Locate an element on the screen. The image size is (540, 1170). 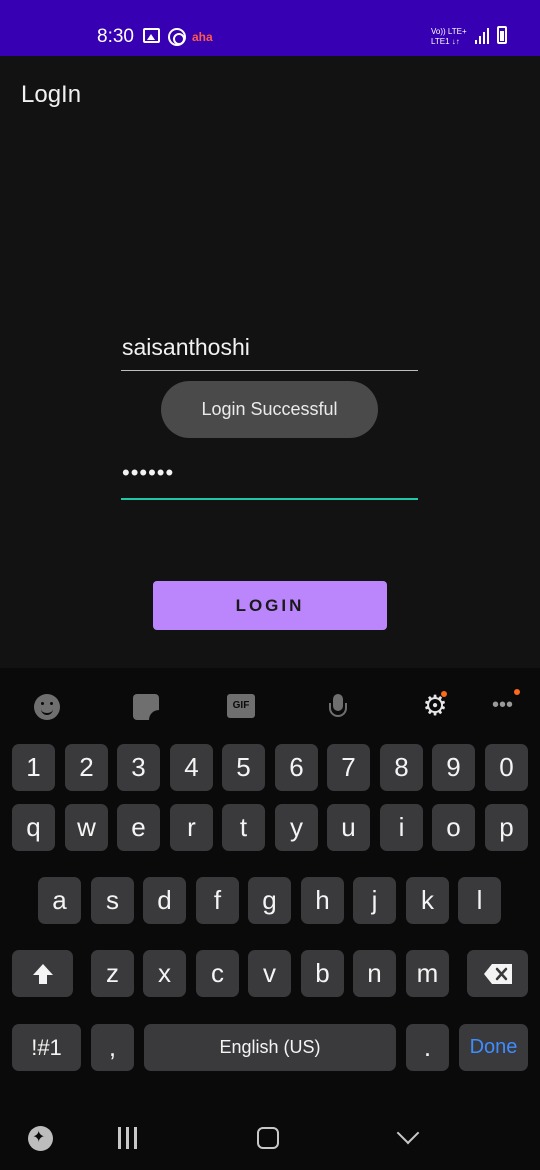
navigation-bar is located at coordinates (270, 1135).